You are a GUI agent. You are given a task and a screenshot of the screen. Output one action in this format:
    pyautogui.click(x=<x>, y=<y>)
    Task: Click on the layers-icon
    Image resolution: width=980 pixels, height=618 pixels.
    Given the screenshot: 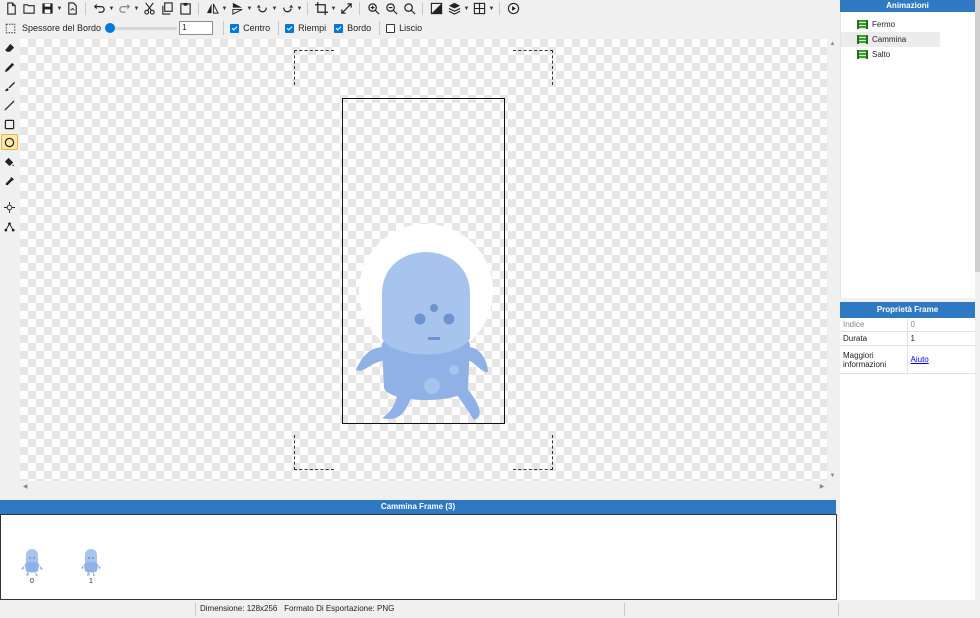 What is the action you would take?
    pyautogui.click(x=454, y=9)
    